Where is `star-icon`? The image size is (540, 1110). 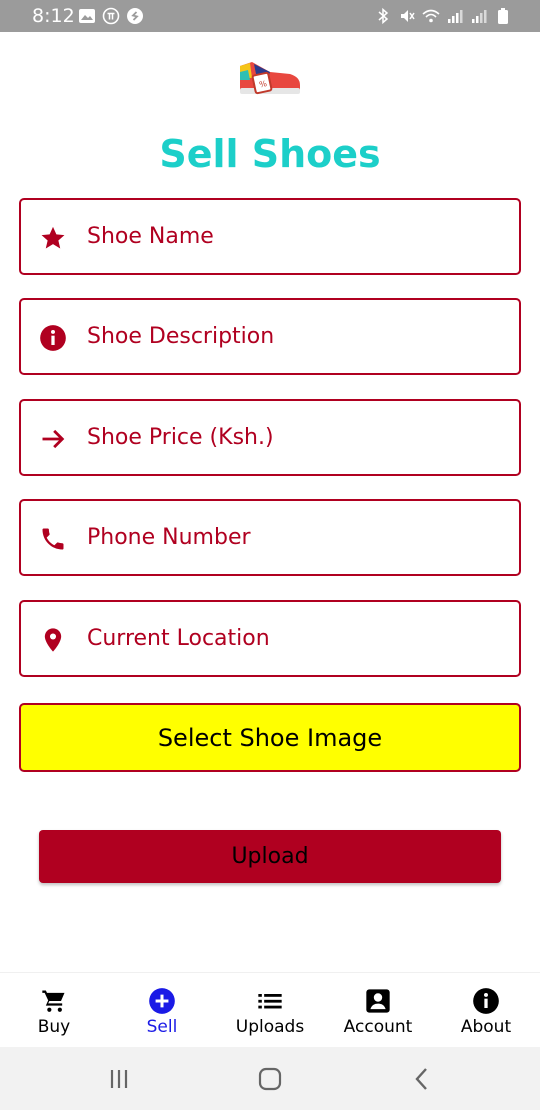
star-icon is located at coordinates (53, 237).